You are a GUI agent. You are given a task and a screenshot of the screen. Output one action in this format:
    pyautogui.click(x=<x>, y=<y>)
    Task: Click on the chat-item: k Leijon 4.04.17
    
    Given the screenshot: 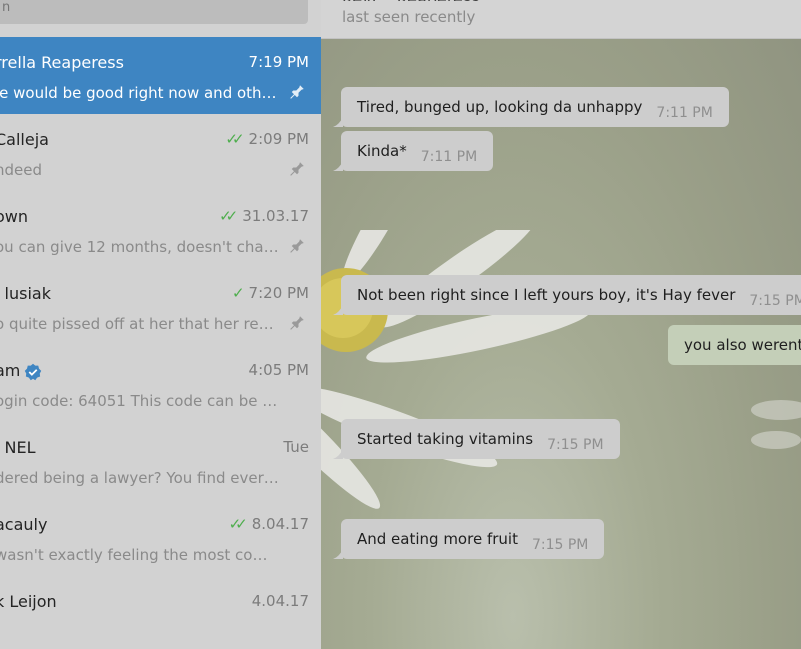 What is the action you would take?
    pyautogui.click(x=160, y=612)
    